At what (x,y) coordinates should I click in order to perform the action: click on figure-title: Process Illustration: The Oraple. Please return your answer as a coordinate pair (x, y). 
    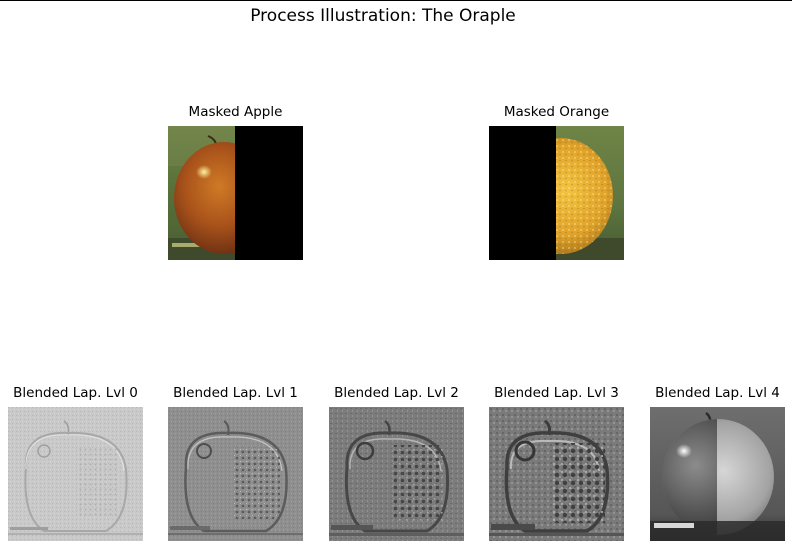
    Looking at the image, I should click on (383, 16).